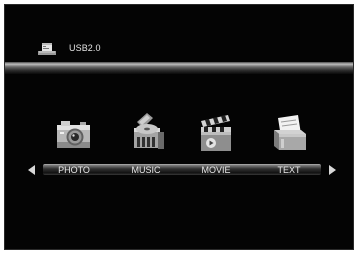 The image size is (358, 254). I want to click on device-header: USB2.0, so click(69, 48).